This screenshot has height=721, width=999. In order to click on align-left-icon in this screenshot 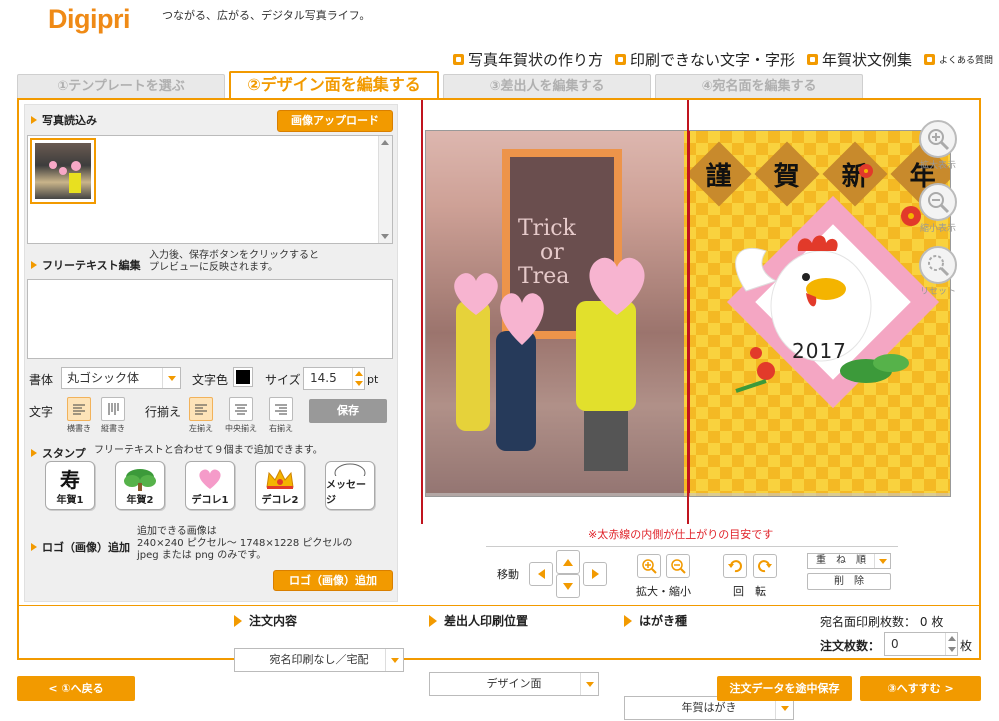, I will do `click(201, 409)`.